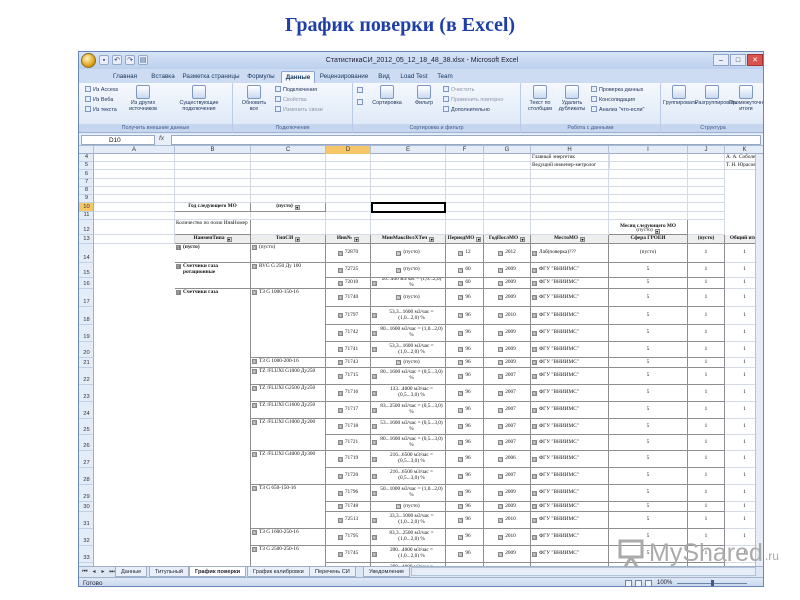 This screenshot has height=600, width=800. Describe the element at coordinates (296, 90) in the screenshot. I see `connections-button: Подключения` at that location.